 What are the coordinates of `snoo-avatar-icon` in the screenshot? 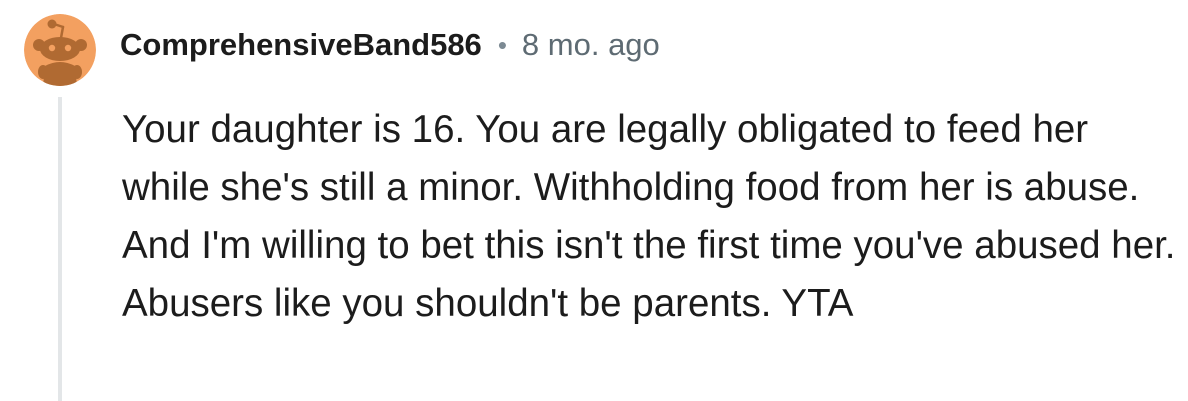 It's located at (60, 50).